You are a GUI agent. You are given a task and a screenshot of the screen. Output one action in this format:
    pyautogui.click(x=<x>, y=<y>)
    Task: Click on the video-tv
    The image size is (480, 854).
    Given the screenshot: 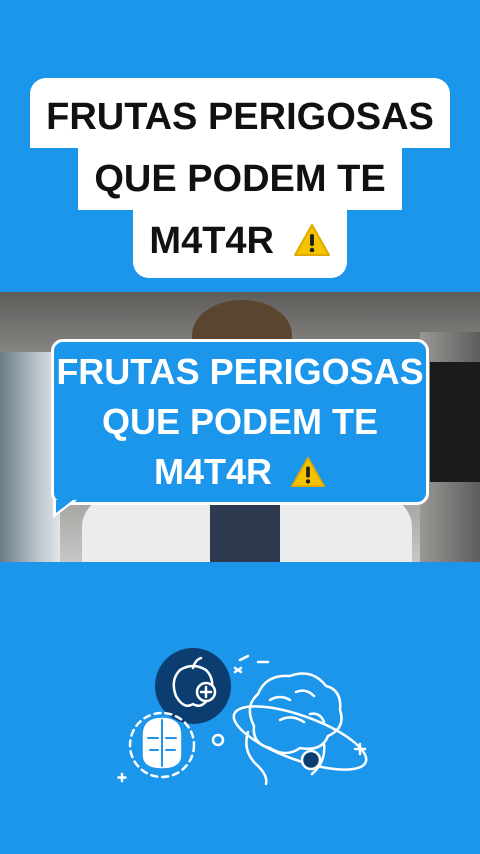 What is the action you would take?
    pyautogui.click(x=455, y=422)
    